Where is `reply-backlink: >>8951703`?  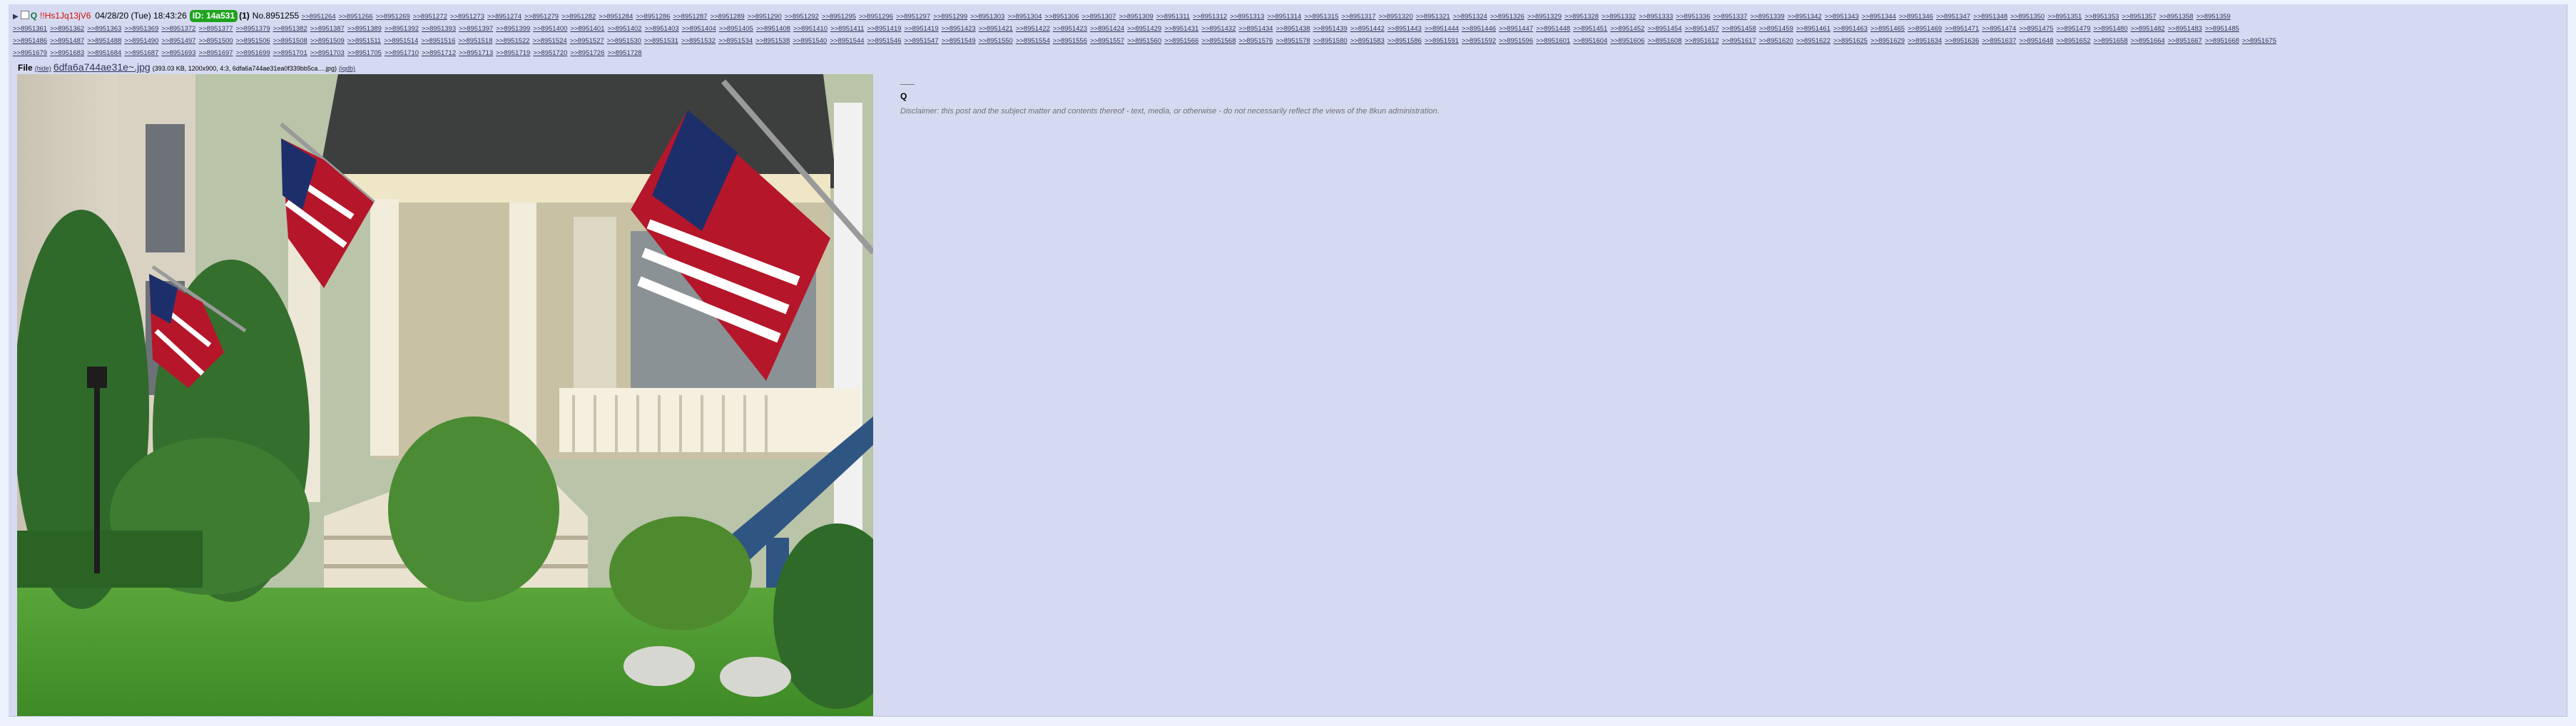 reply-backlink: >>8951703 is located at coordinates (327, 53).